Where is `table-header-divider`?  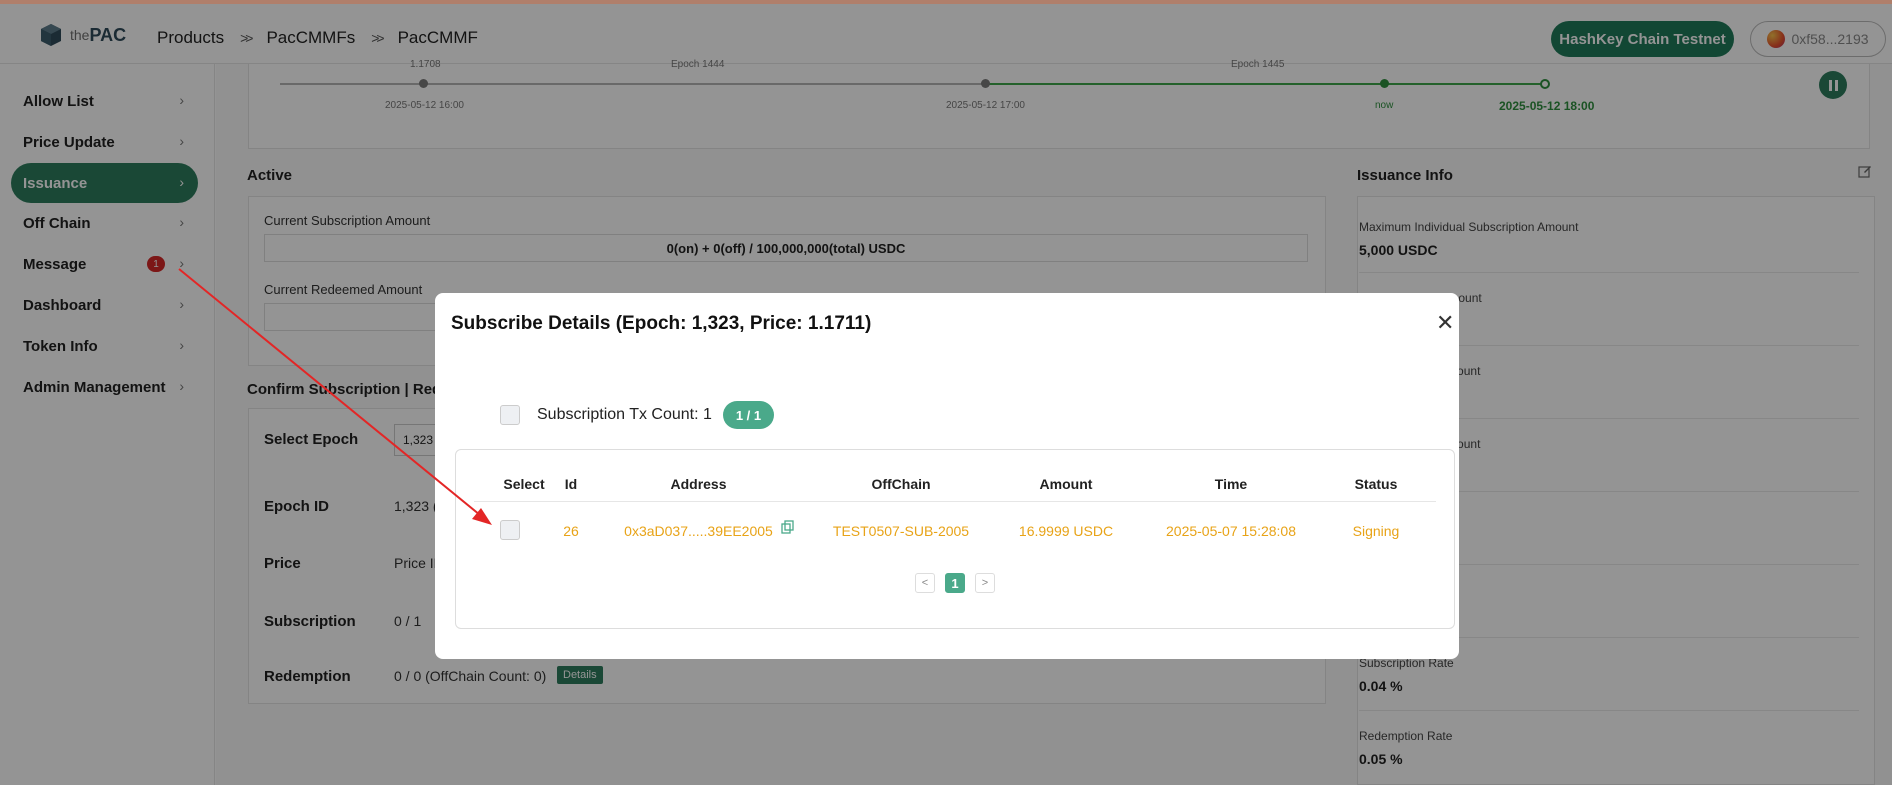 table-header-divider is located at coordinates (955, 501).